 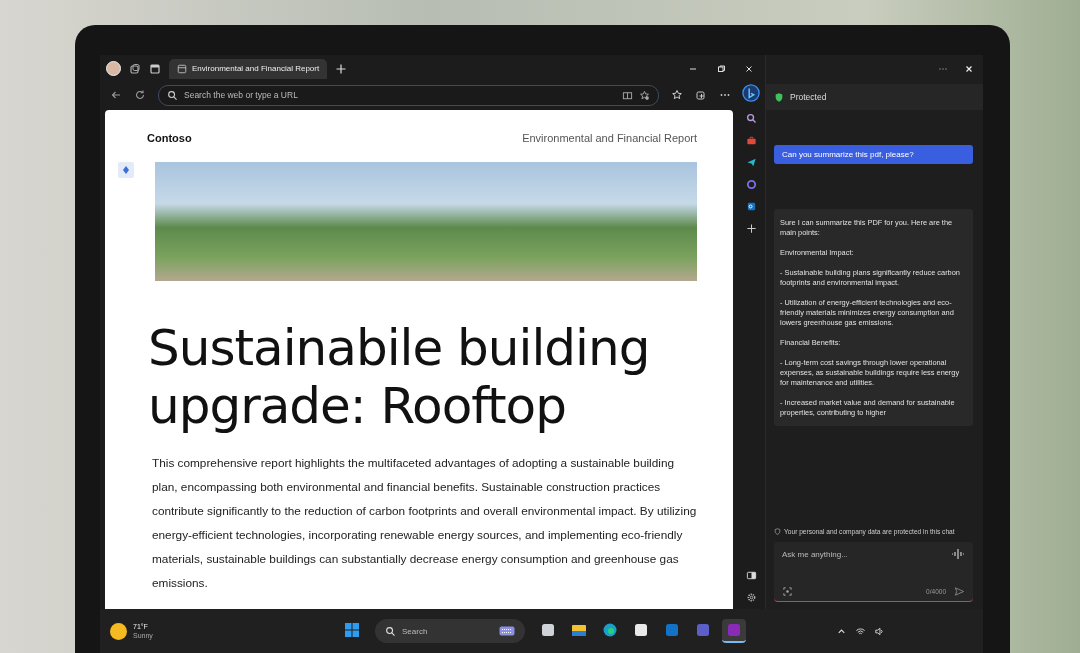 What do you see at coordinates (751, 597) in the screenshot?
I see `settings-icon` at bounding box center [751, 597].